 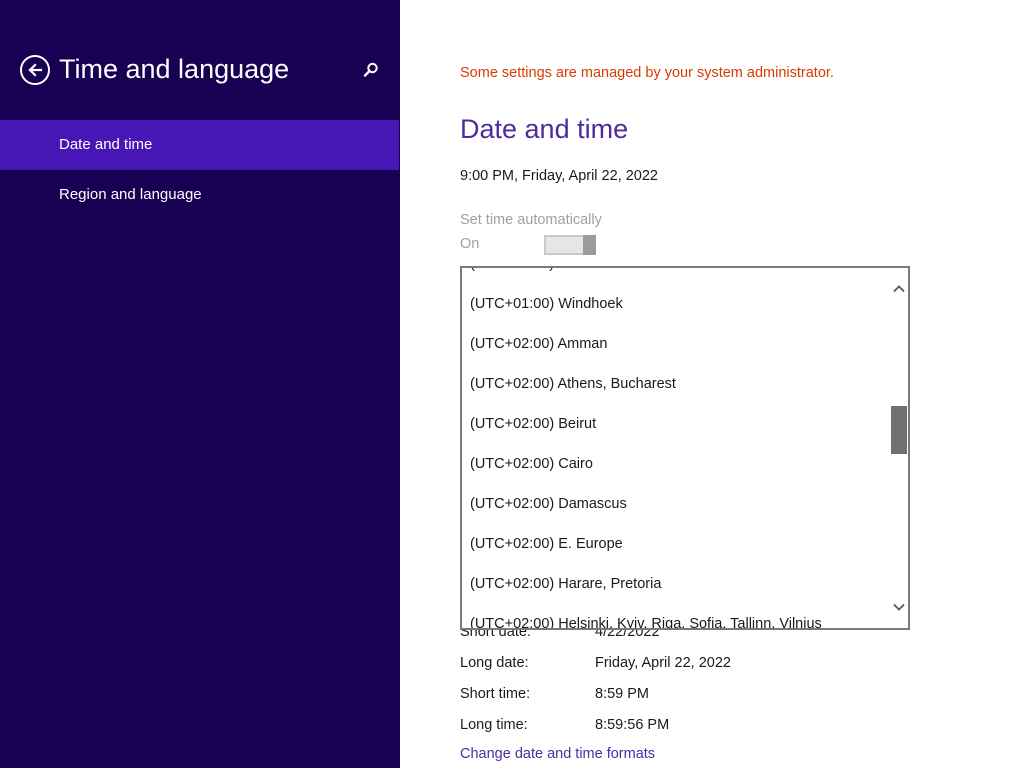 What do you see at coordinates (557, 754) in the screenshot?
I see `change-formats-link: Change date and time formats` at bounding box center [557, 754].